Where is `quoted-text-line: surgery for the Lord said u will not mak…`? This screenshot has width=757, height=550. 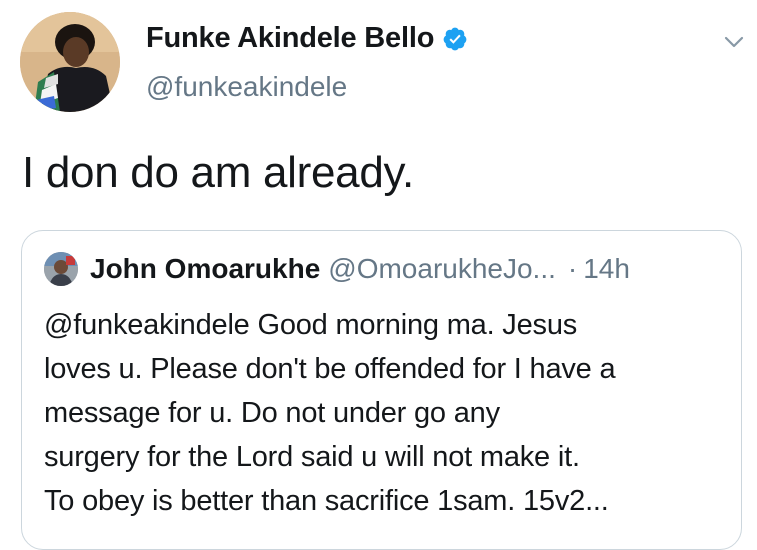
quoted-text-line: surgery for the Lord said u will not mak… is located at coordinates (312, 457).